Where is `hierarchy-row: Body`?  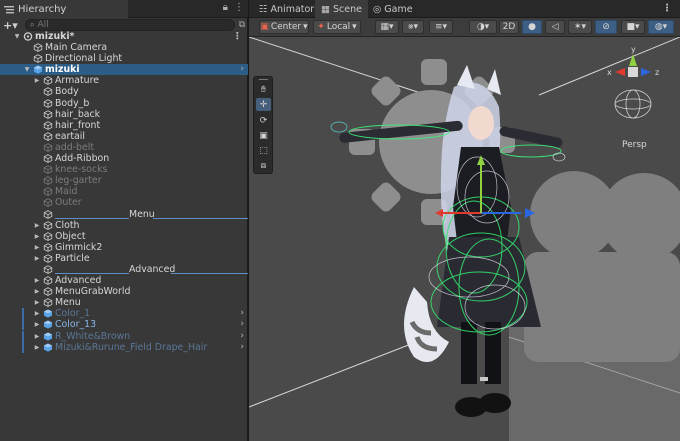
hierarchy-row: Body is located at coordinates (124, 91).